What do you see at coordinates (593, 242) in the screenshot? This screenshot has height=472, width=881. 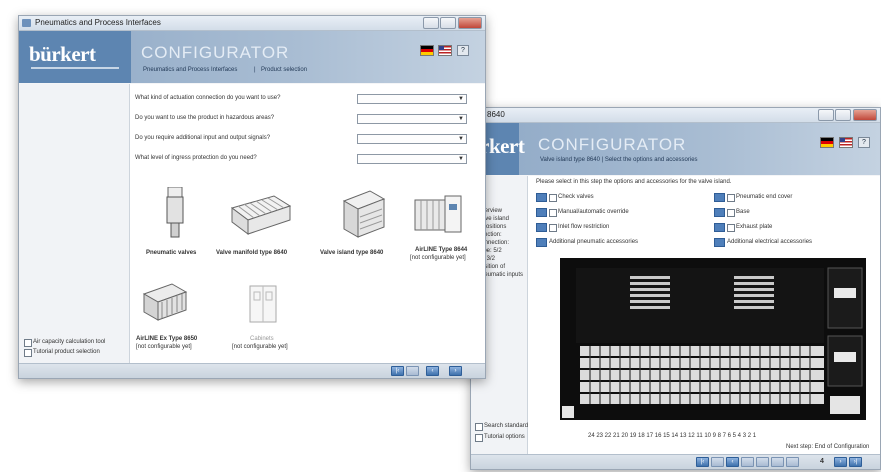 I see `option-label: Additional pneumatic accessories` at bounding box center [593, 242].